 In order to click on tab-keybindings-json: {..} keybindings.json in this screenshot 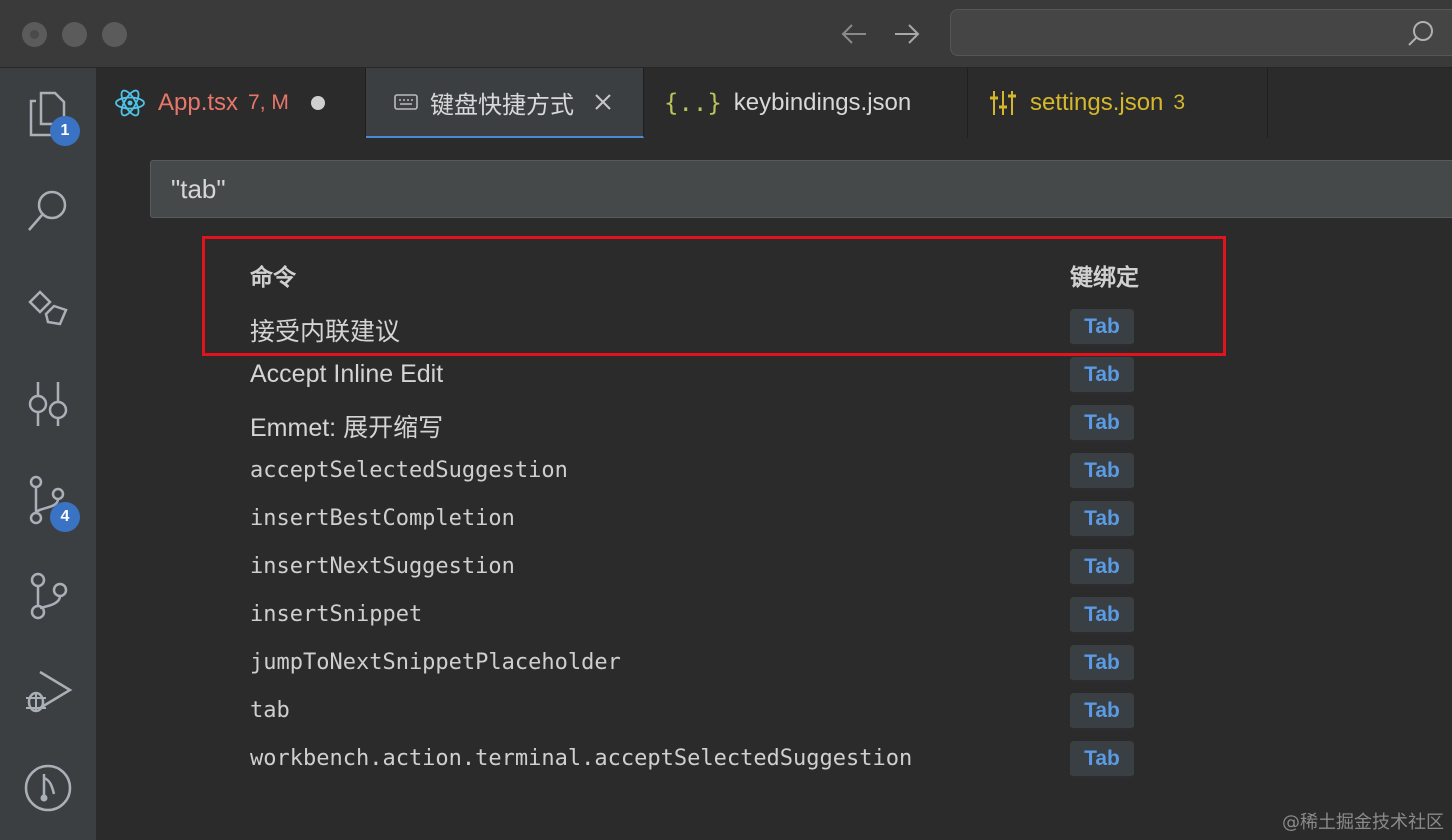, I will do `click(806, 103)`.